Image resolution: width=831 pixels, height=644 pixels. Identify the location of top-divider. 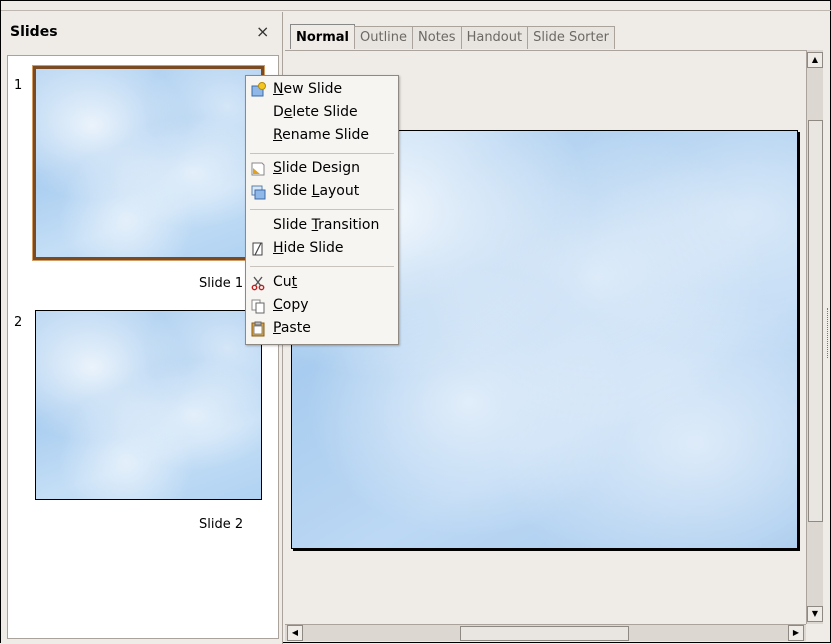
(416, 10).